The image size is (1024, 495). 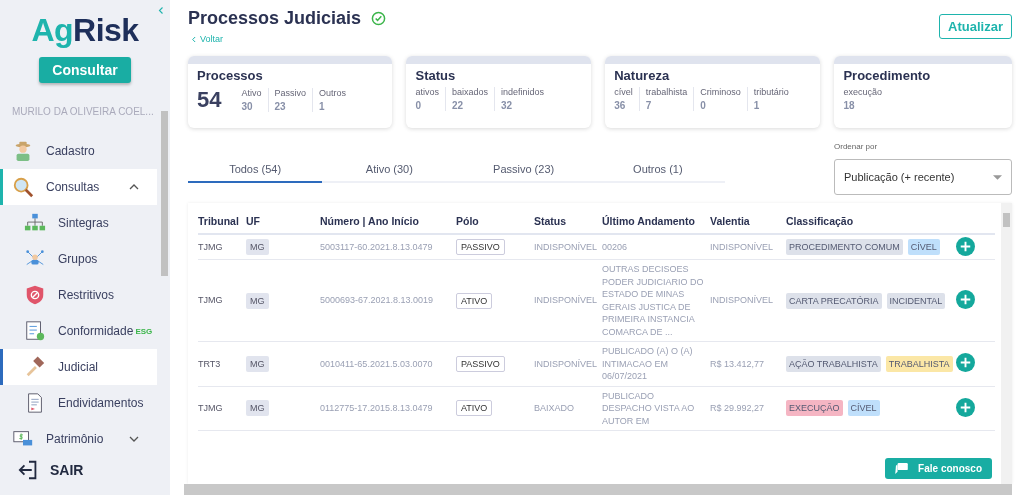 I want to click on table-cell-text: 0112775-17.2015.8.13.0479, so click(x=377, y=408).